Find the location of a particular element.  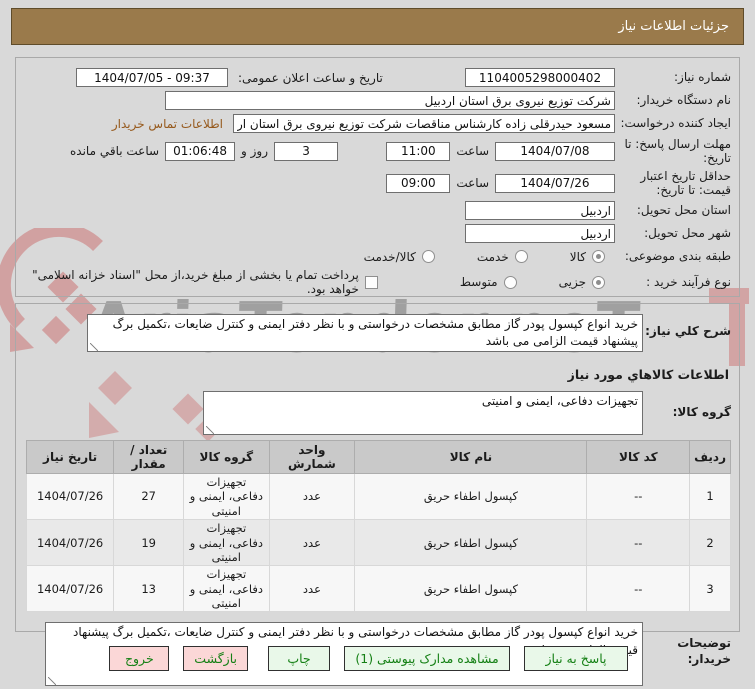

row-need-number: شماره نیاز: تاریخ و ساعت اعلان عمومی: is located at coordinates (378, 77).